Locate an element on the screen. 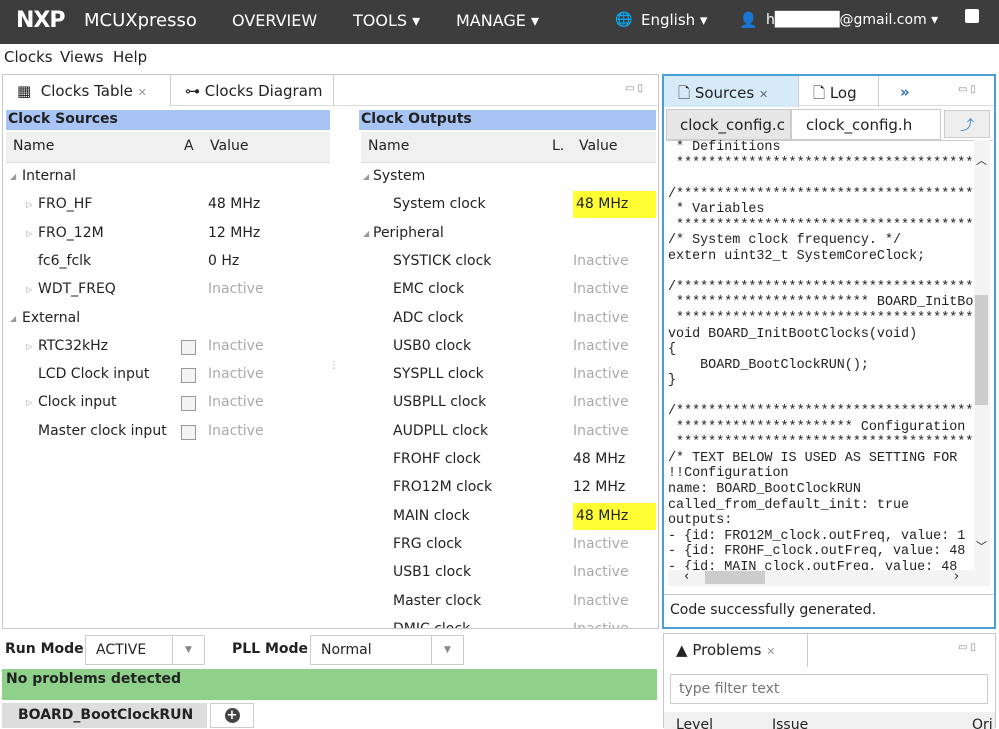 The height and width of the screenshot is (729, 999). pll-mode-label: PLL Mode is located at coordinates (270, 649).